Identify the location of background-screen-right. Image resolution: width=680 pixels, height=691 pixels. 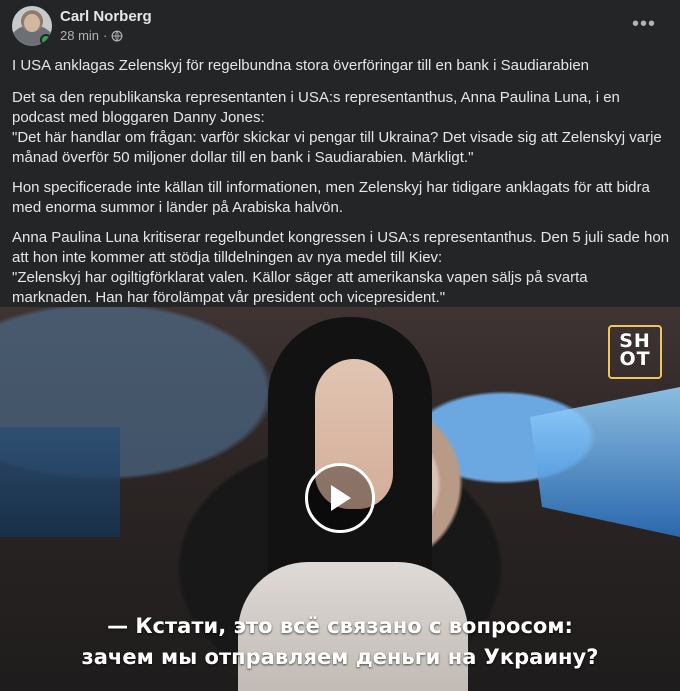
(605, 462).